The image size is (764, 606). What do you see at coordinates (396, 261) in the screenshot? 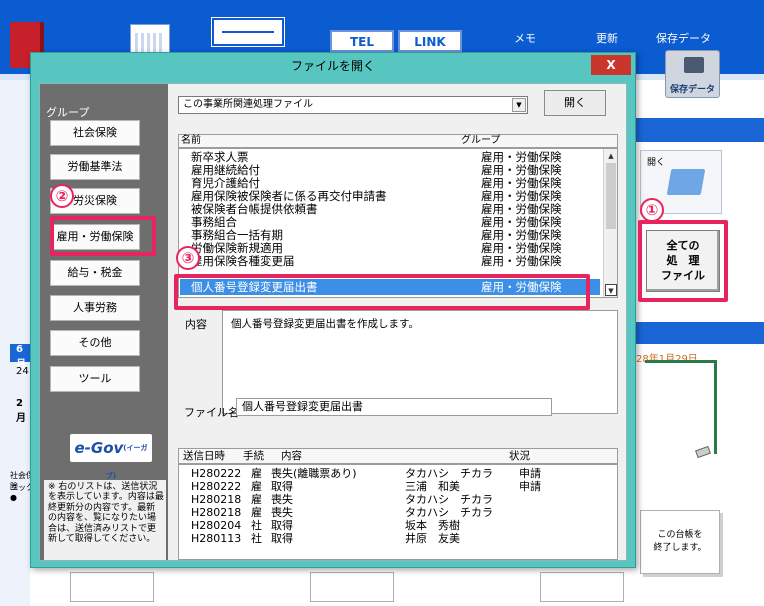
I see `list-item: 雇用保険各種変更届 雇用・労働保険` at bounding box center [396, 261].